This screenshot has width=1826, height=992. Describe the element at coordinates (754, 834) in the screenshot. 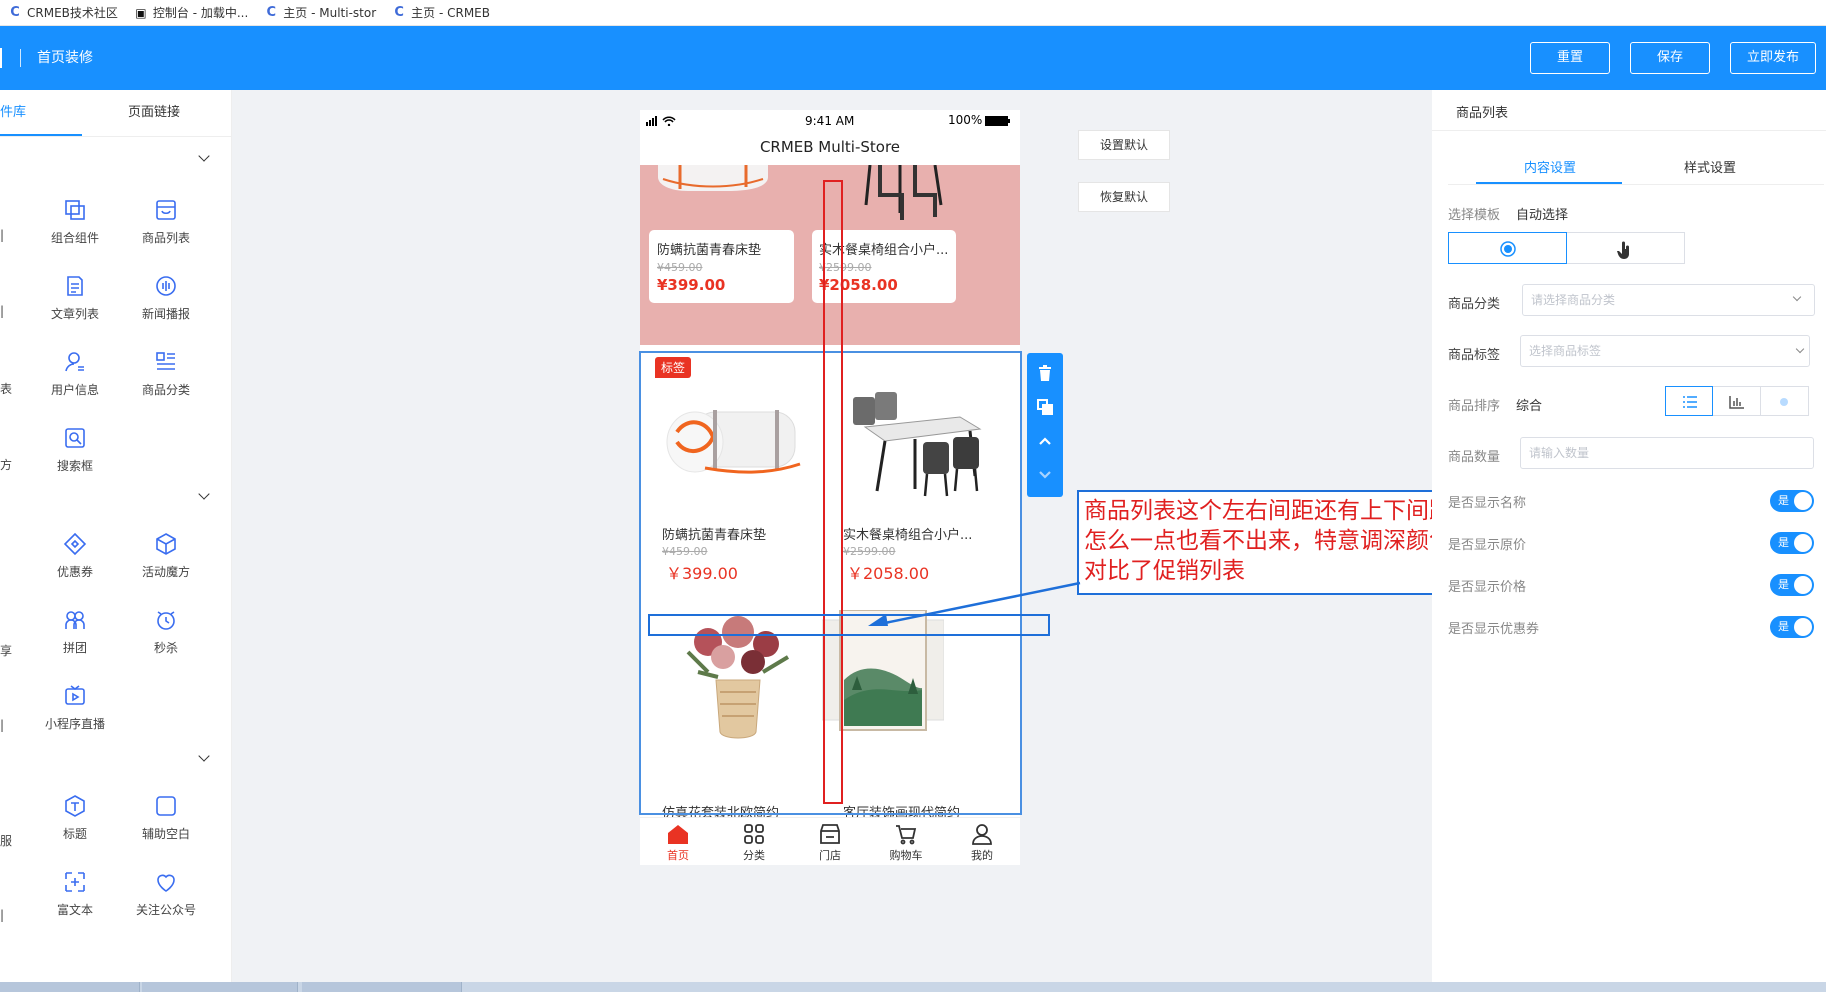

I see `grid-icon` at that location.